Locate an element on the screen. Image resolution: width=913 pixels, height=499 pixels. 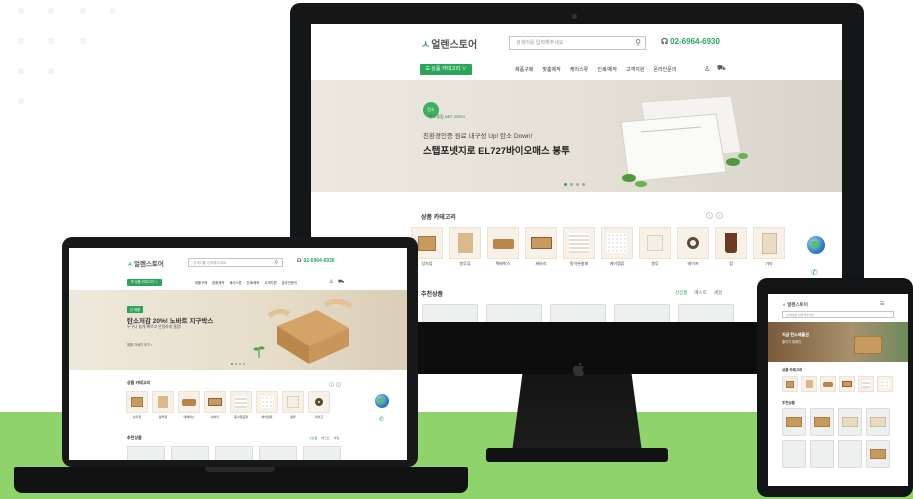
search-input: 검색어를 입력해주세요 is located at coordinates (838, 314).